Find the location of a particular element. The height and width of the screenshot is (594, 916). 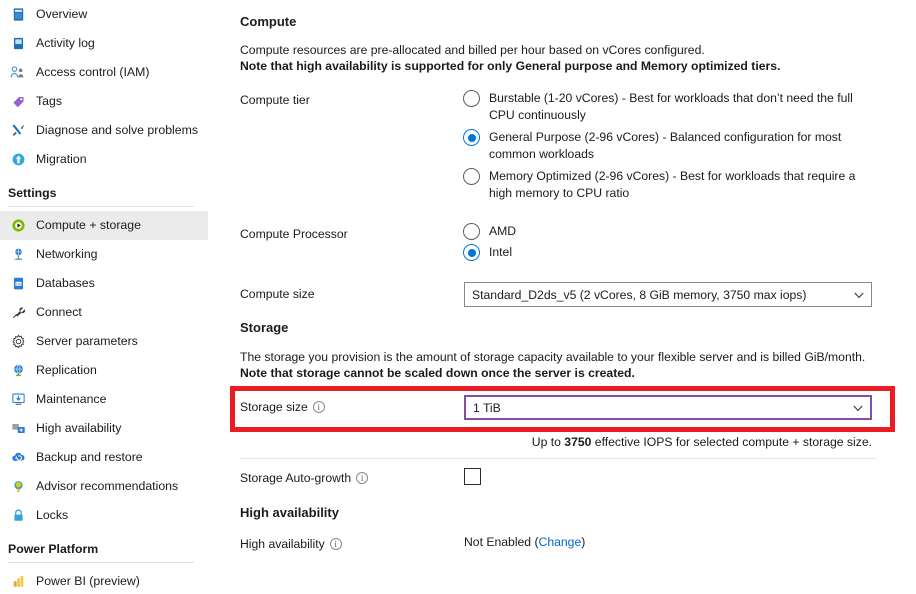

storage-heading: Storage is located at coordinates (264, 327).